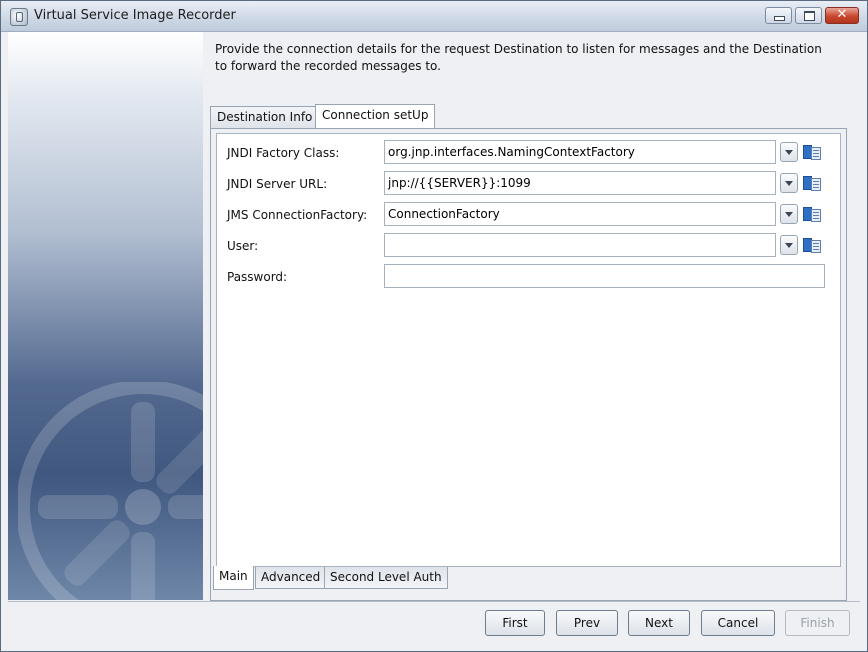  What do you see at coordinates (817, 623) in the screenshot?
I see `finish-button: Finish` at bounding box center [817, 623].